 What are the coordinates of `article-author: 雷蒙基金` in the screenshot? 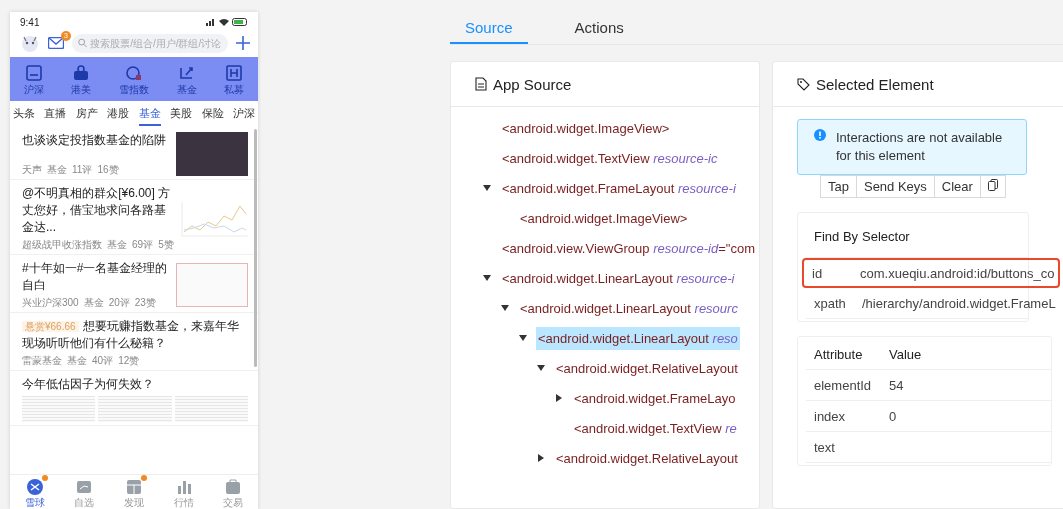 It's located at (42, 360).